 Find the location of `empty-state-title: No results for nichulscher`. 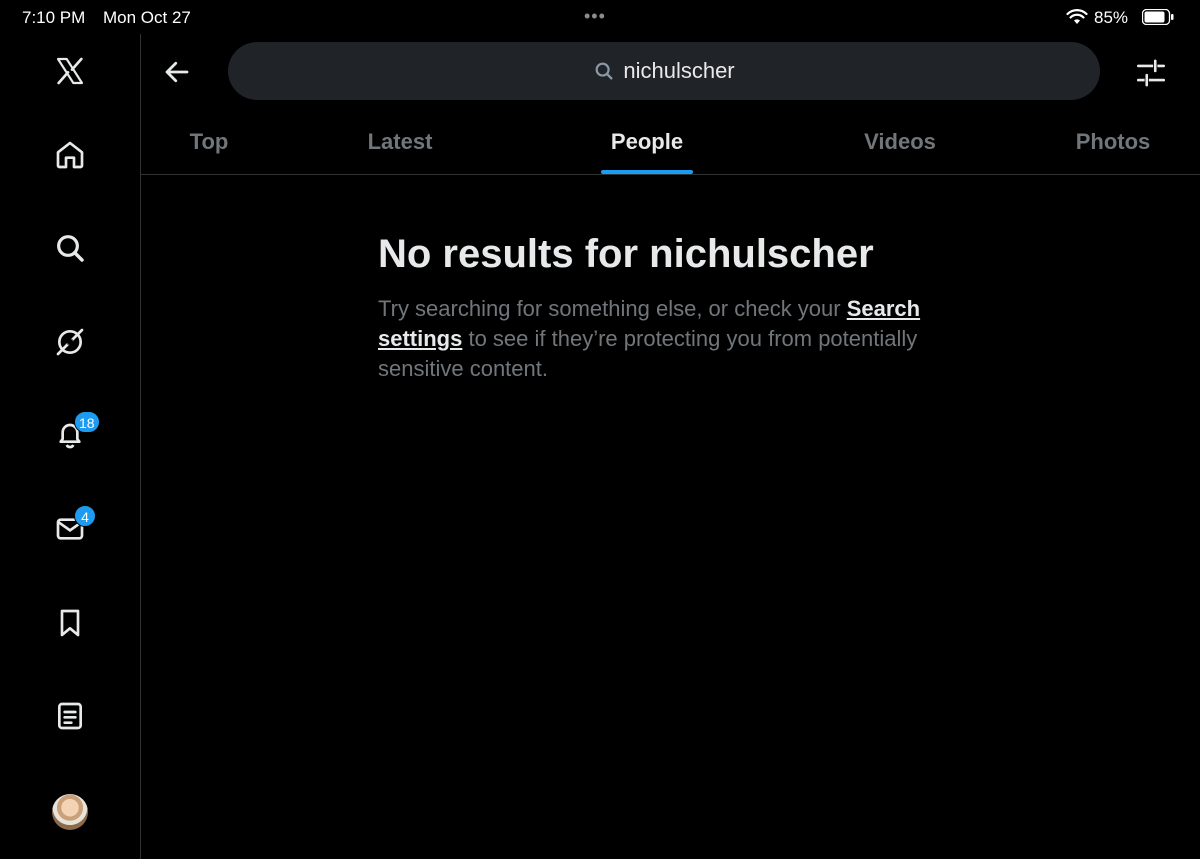

empty-state-title: No results for nichulscher is located at coordinates (626, 254).